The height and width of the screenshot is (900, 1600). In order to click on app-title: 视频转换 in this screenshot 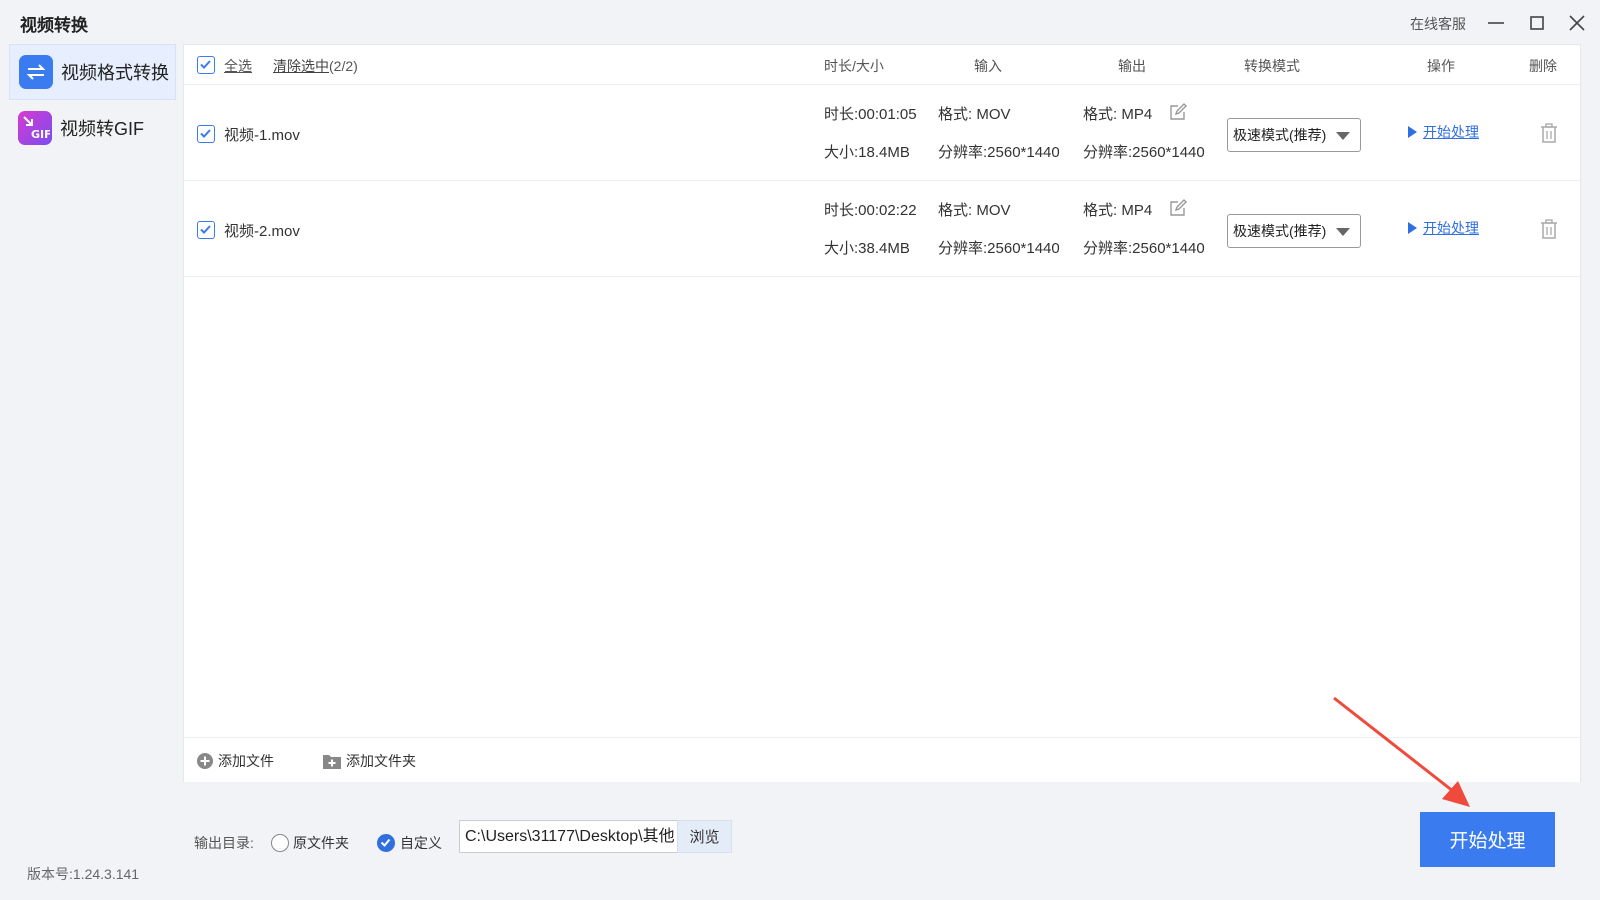, I will do `click(54, 25)`.